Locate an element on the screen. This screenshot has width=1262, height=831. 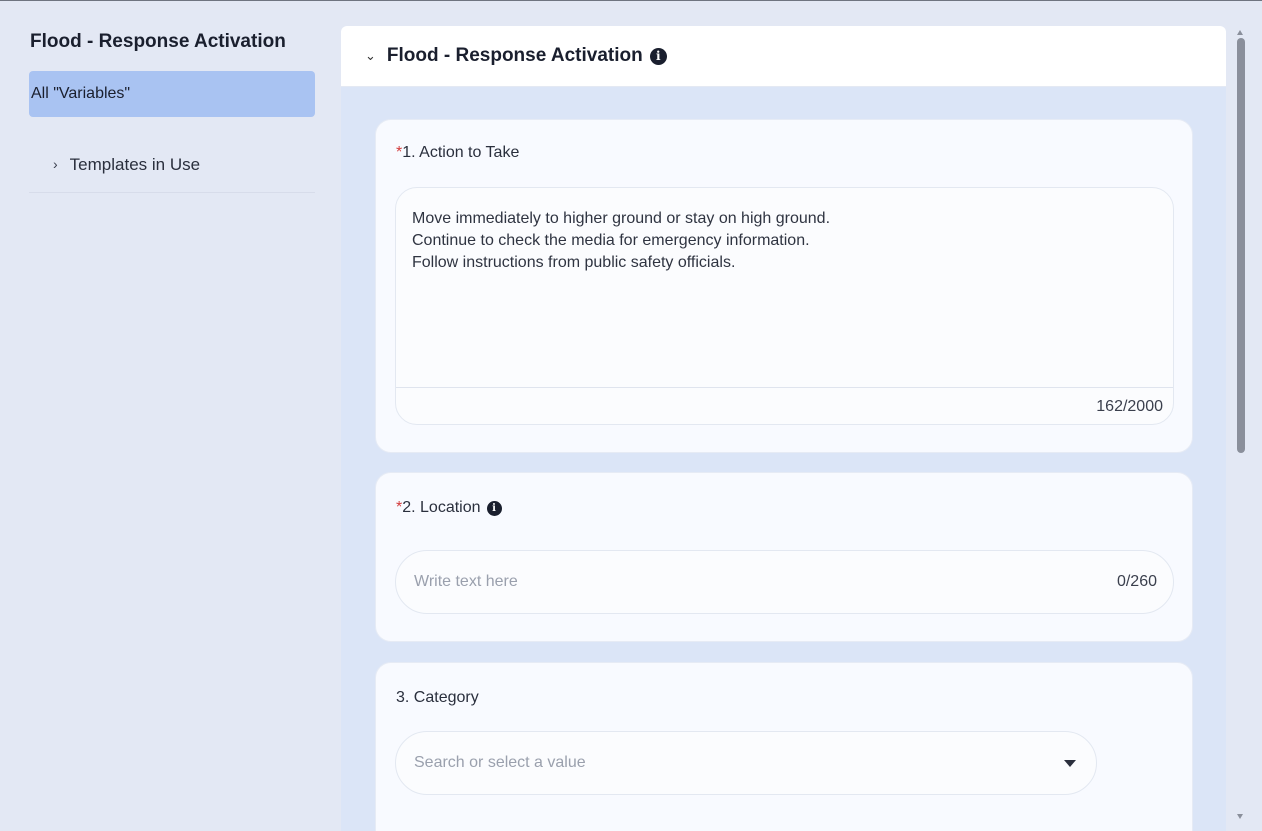
panel-header: ⌄ Flood - Response Activation i is located at coordinates (783, 56).